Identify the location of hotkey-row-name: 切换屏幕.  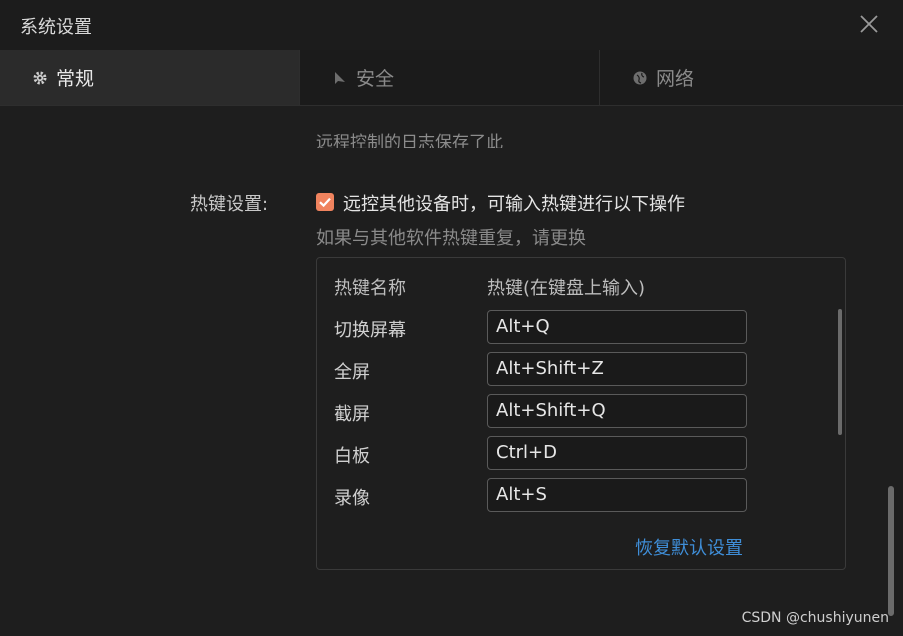
(370, 330).